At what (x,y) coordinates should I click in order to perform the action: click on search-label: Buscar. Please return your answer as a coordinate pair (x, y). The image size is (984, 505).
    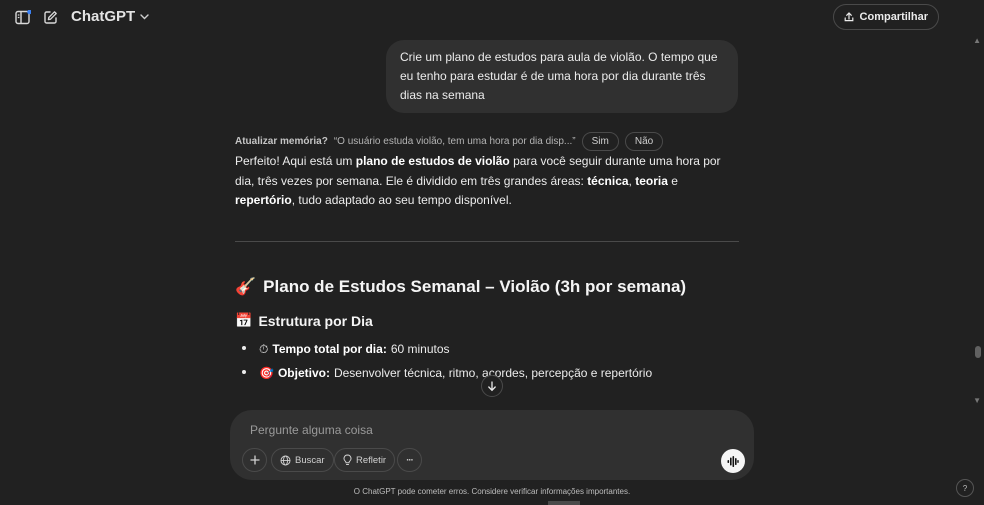
    Looking at the image, I should click on (310, 460).